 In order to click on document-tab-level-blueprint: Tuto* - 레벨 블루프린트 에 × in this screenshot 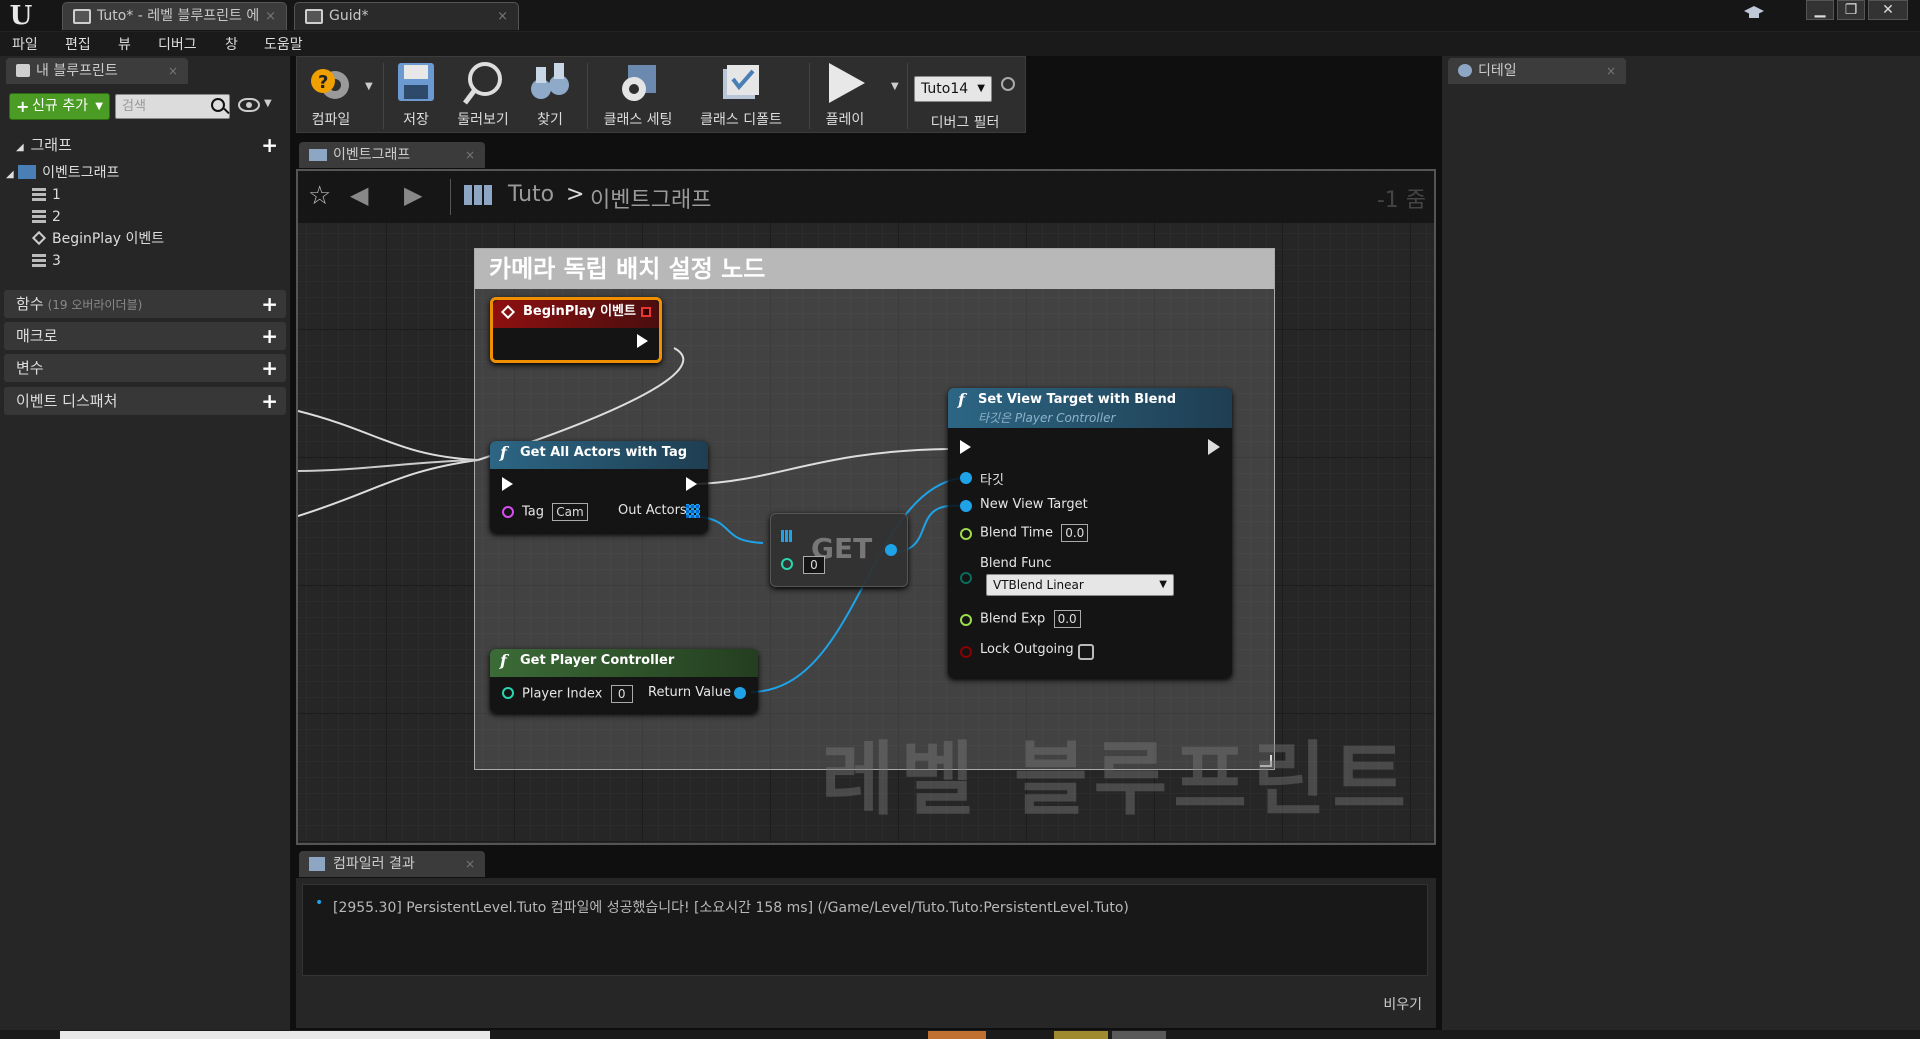, I will do `click(174, 16)`.